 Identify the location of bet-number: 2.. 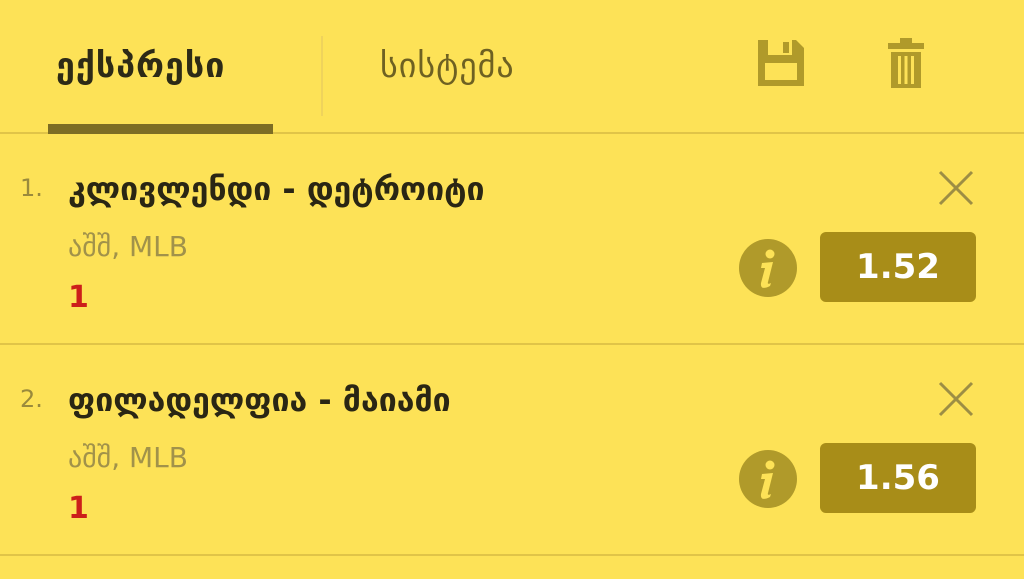
(31, 399).